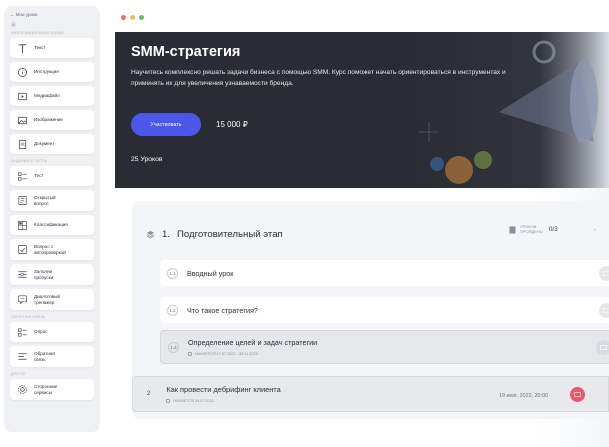  What do you see at coordinates (22, 201) in the screenshot?
I see `open-question-icon` at bounding box center [22, 201].